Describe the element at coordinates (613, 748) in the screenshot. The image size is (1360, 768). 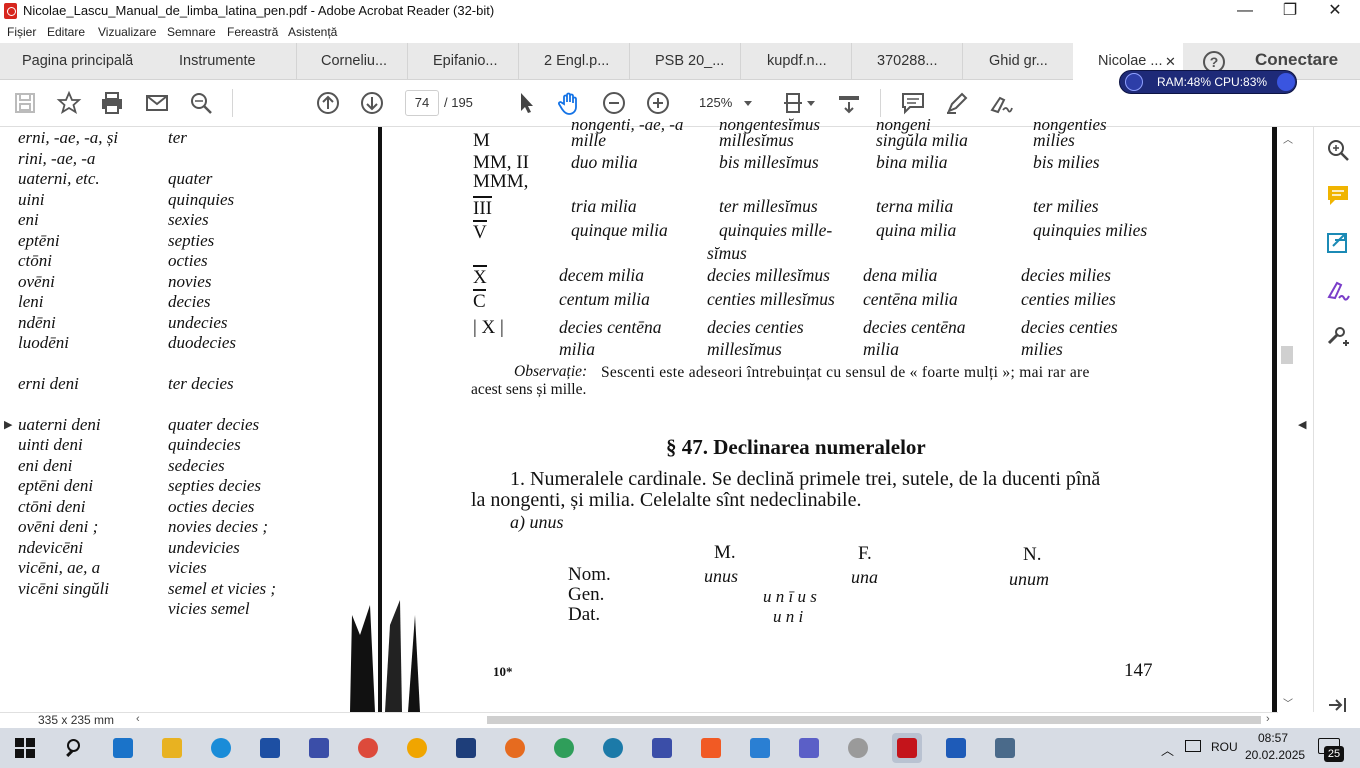
I see `calc-icon` at that location.